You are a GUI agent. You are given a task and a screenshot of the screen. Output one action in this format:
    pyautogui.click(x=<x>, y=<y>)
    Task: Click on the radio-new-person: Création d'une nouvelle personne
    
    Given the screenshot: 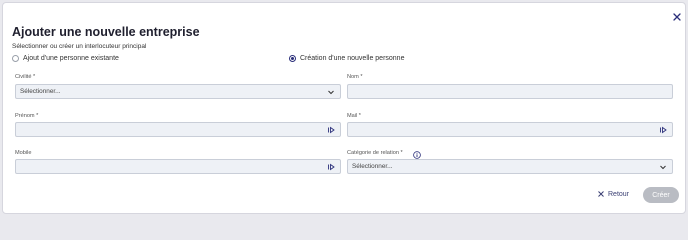 What is the action you would take?
    pyautogui.click(x=346, y=58)
    